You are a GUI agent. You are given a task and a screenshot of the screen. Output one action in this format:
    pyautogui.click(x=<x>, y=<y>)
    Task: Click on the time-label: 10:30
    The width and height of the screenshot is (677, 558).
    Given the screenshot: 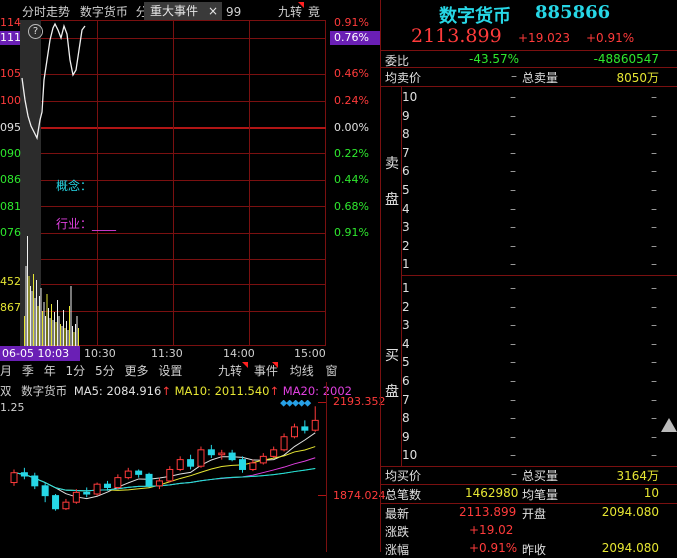 What is the action you would take?
    pyautogui.click(x=100, y=353)
    